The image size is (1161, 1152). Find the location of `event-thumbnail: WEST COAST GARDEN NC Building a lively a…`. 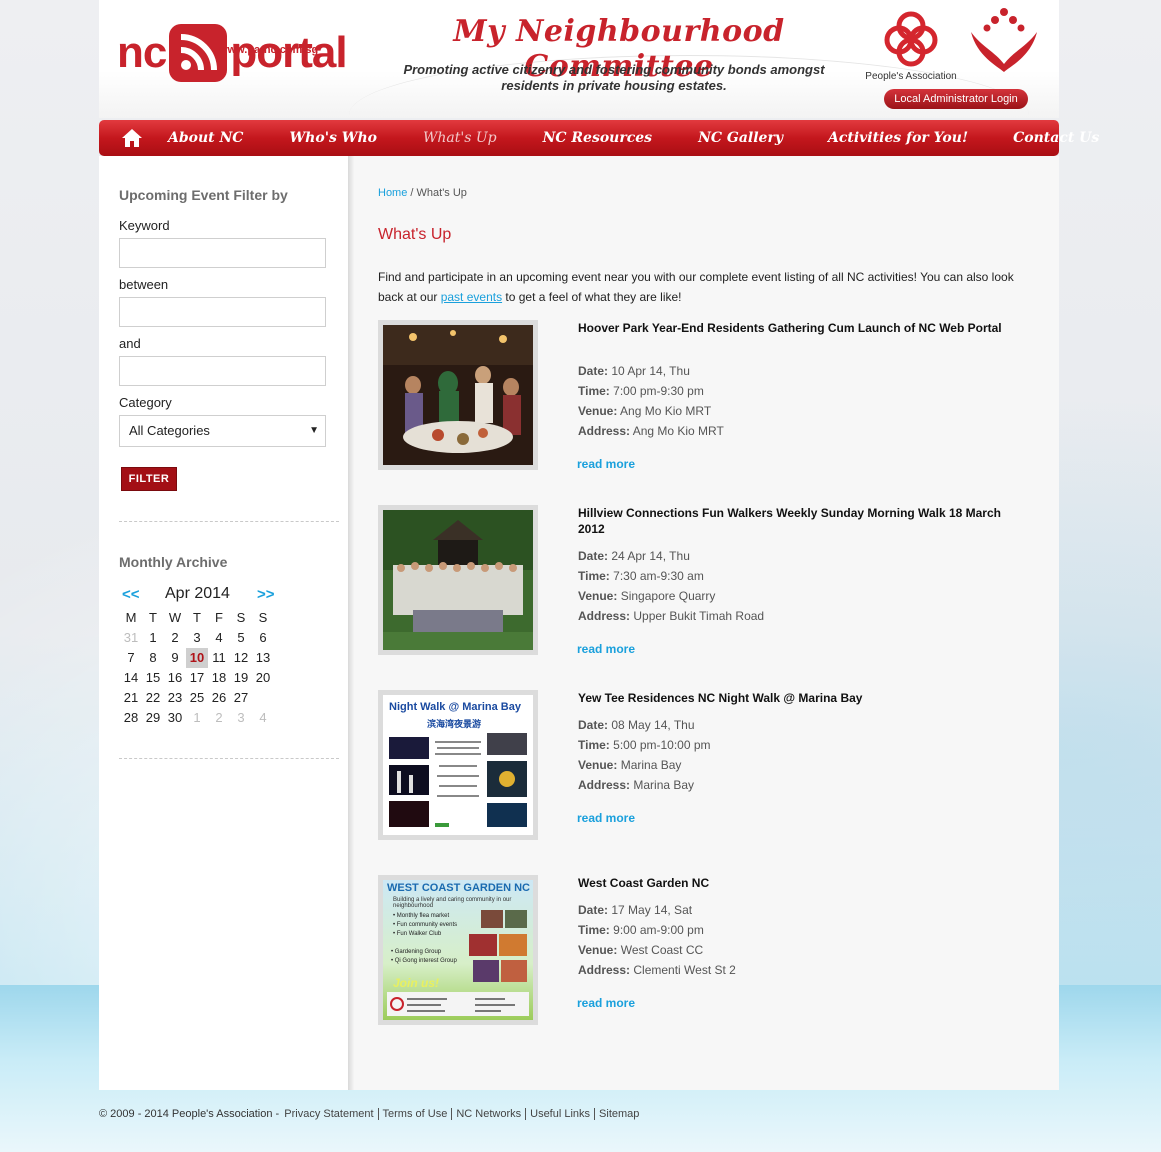

event-thumbnail: WEST COAST GARDEN NC Building a lively a… is located at coordinates (458, 950).